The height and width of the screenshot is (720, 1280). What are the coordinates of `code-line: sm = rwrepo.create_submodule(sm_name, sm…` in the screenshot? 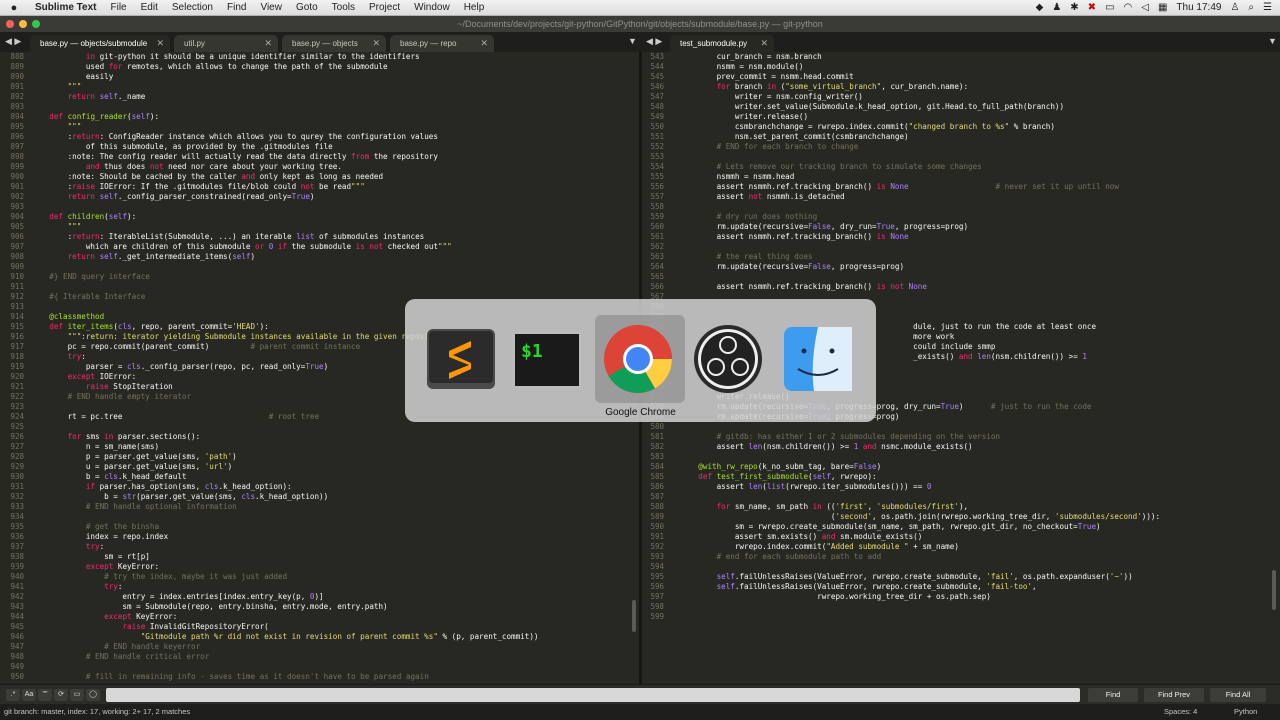 It's located at (920, 527).